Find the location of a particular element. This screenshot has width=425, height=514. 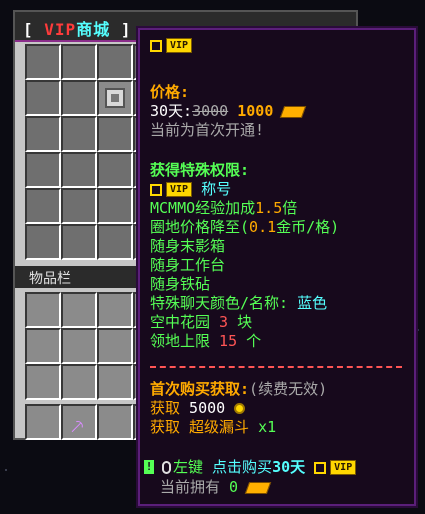

reward-money-value: 5000 is located at coordinates (207, 408).